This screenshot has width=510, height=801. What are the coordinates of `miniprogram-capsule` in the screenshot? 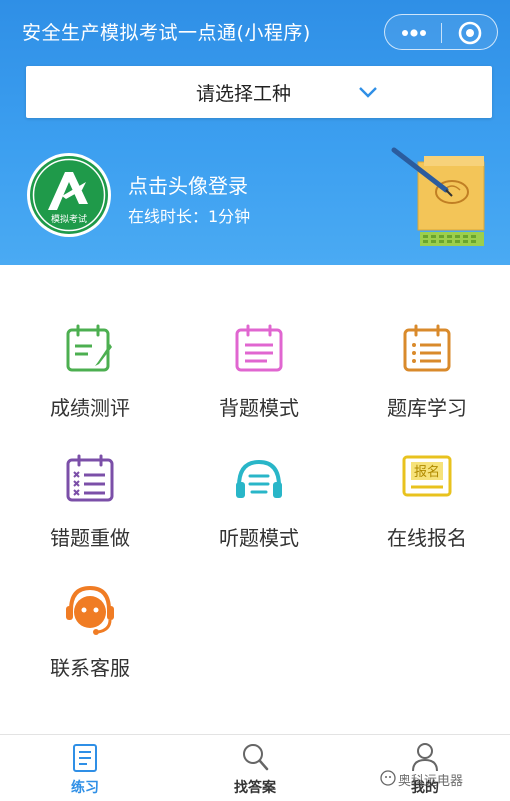 It's located at (441, 32).